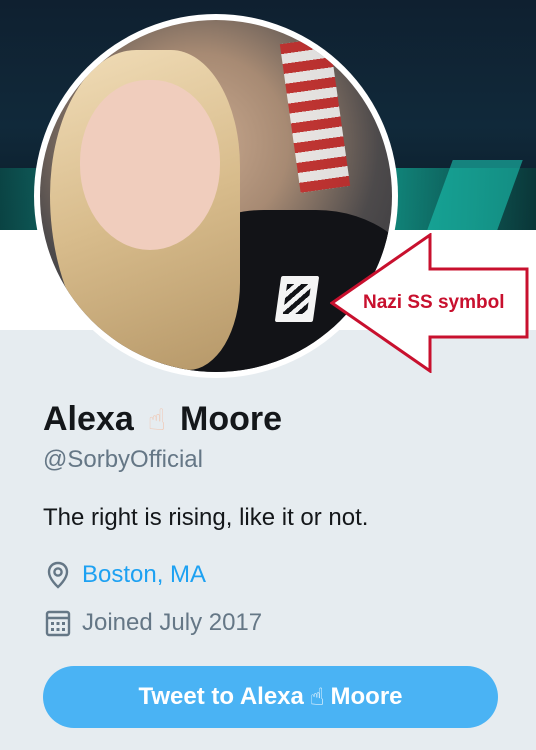 The height and width of the screenshot is (750, 536). What do you see at coordinates (88, 419) in the screenshot?
I see `profile-name-first: Alexa` at bounding box center [88, 419].